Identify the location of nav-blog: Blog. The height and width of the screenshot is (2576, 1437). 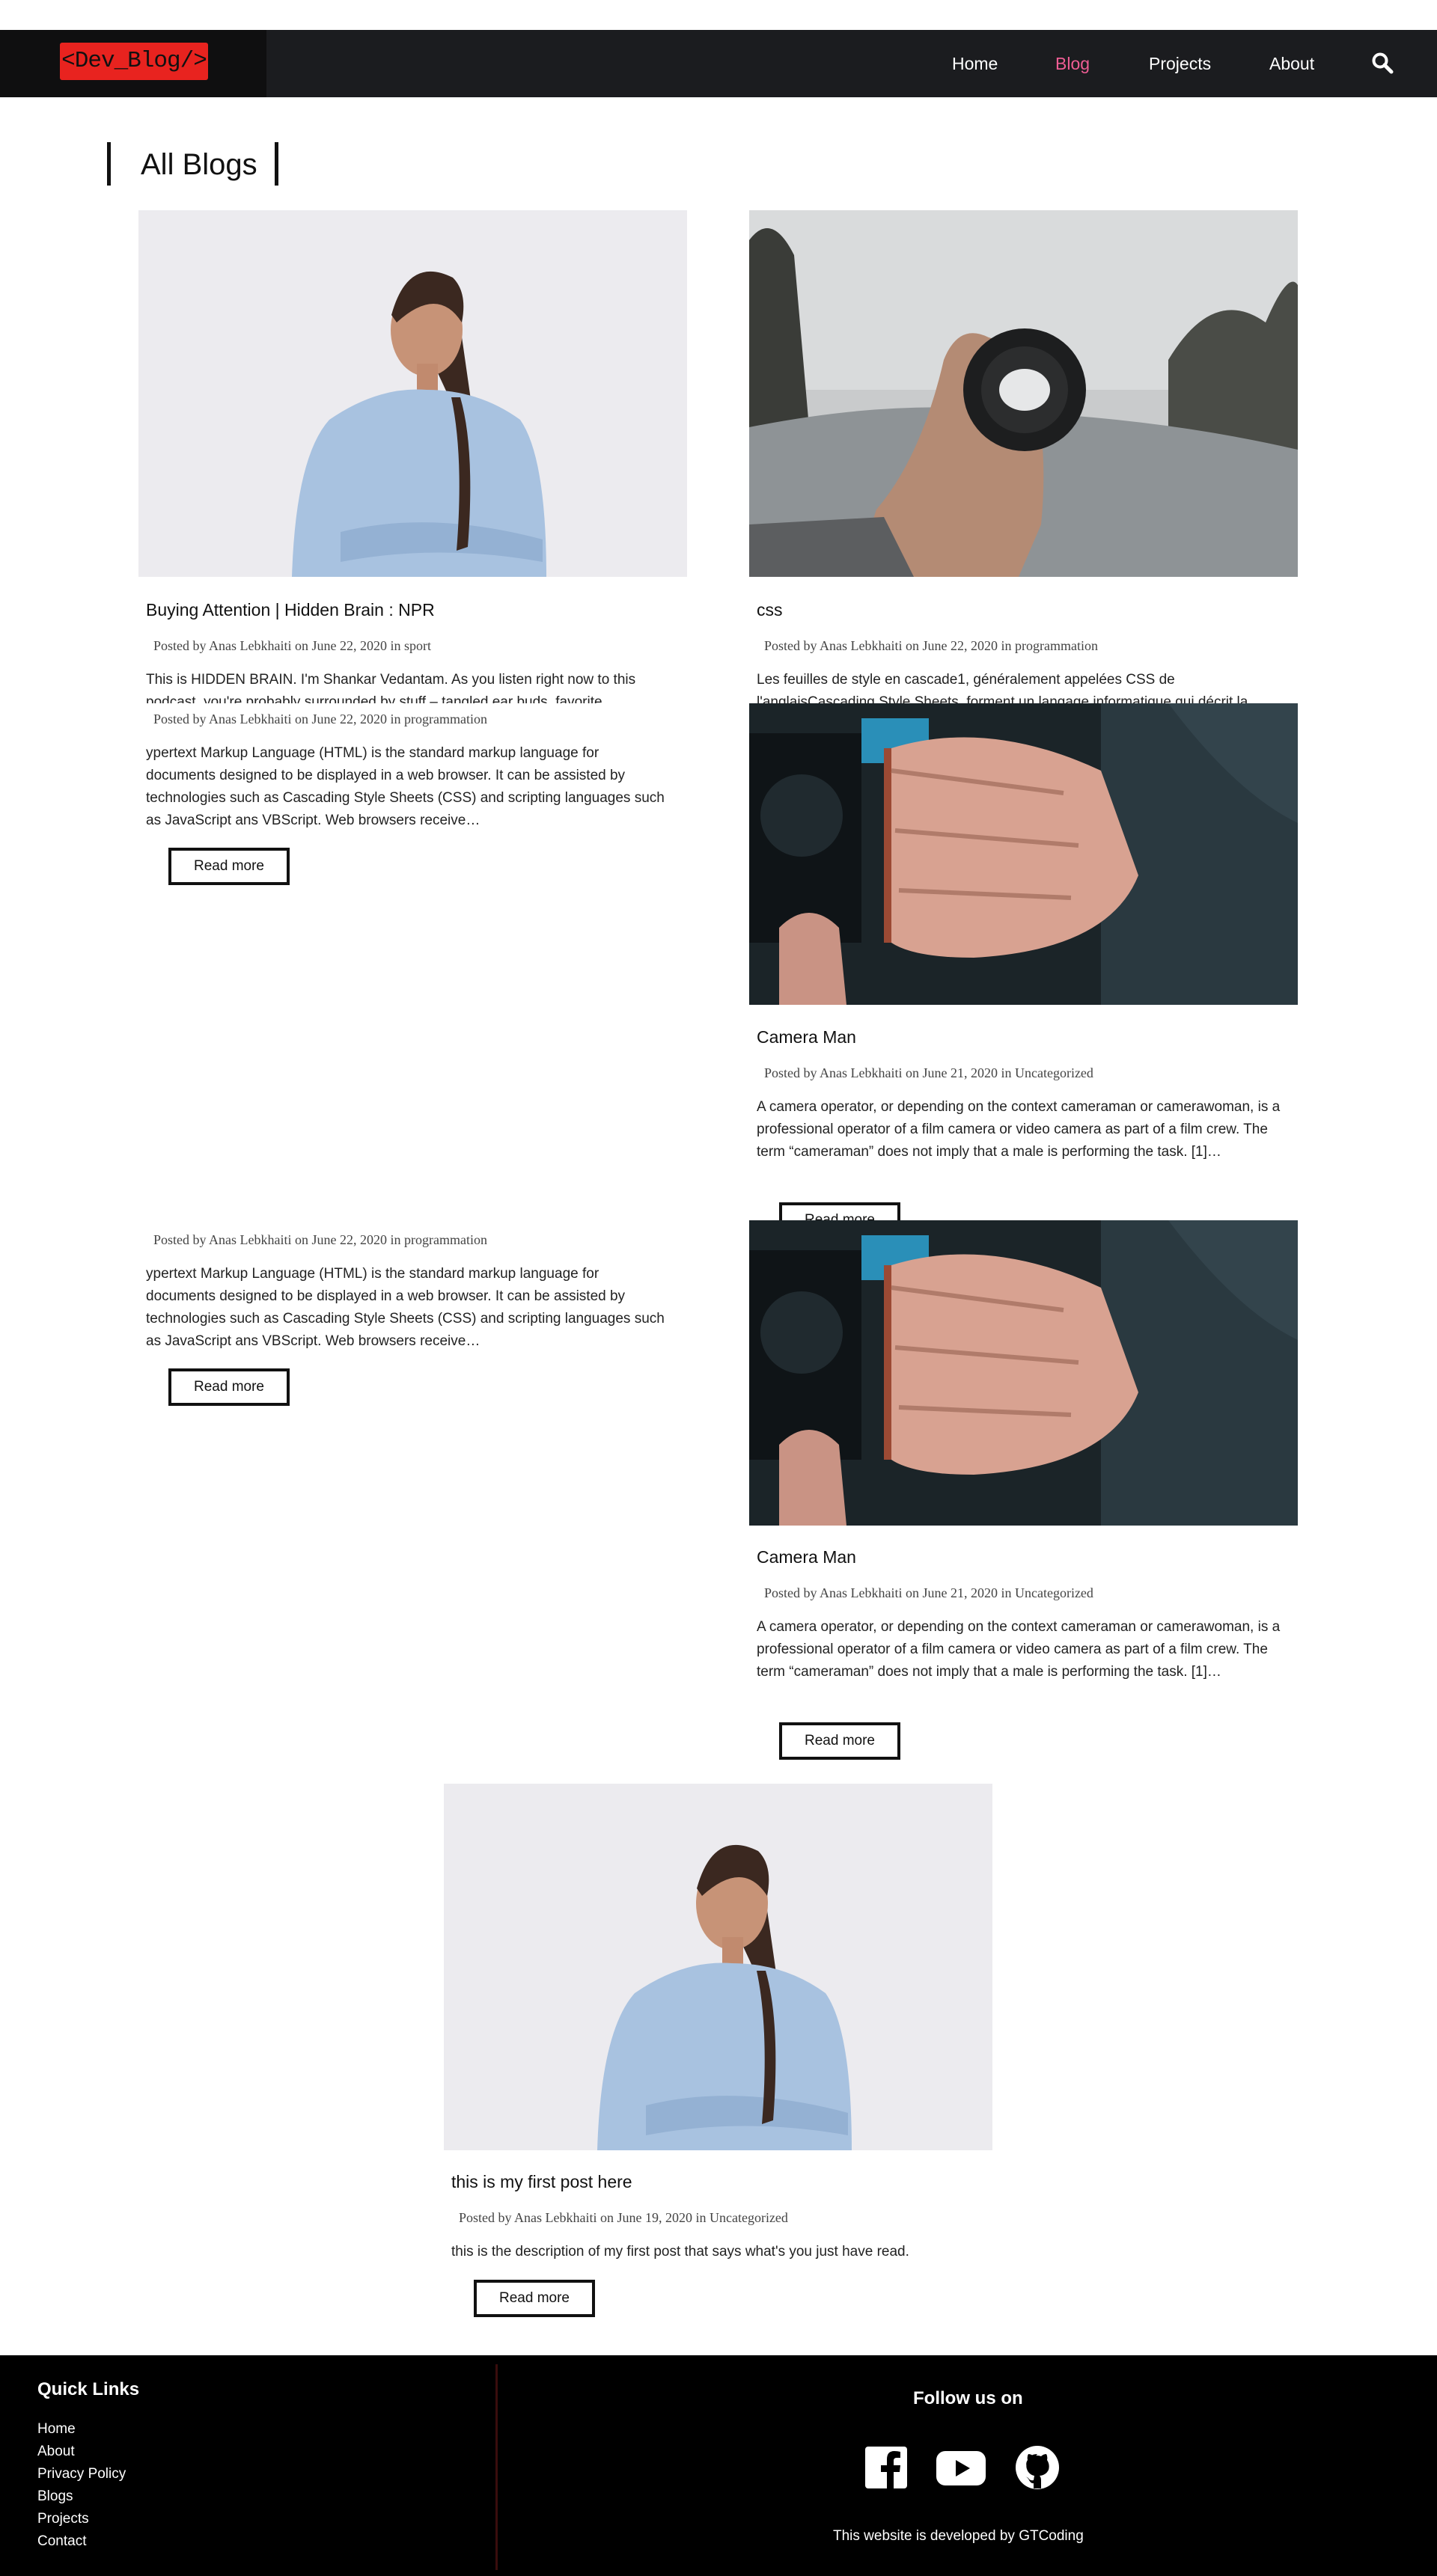
(1072, 63).